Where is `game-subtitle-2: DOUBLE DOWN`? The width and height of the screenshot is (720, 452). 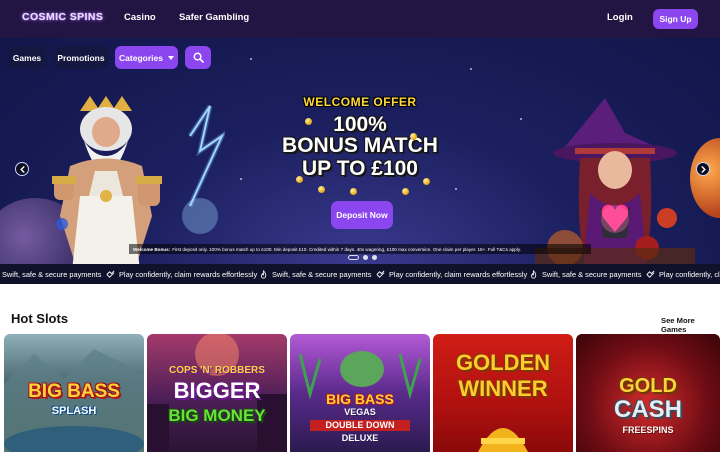 game-subtitle-2: DOUBLE DOWN is located at coordinates (360, 425).